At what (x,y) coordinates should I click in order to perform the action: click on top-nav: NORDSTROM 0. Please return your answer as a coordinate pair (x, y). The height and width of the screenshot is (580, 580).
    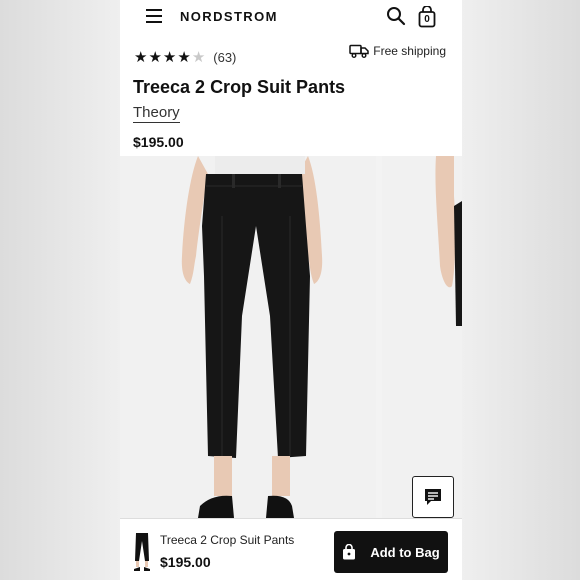
    Looking at the image, I should click on (291, 18).